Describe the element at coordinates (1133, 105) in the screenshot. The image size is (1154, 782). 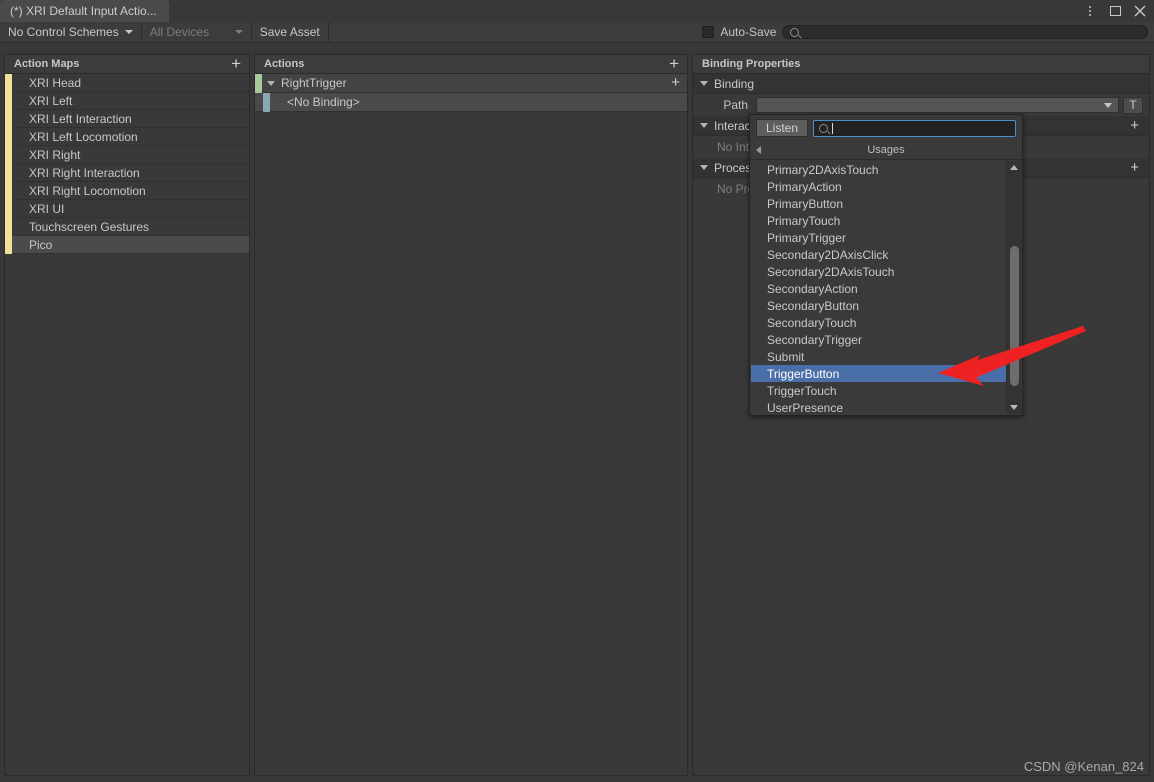
I see `path-text-toggle-button: T` at that location.